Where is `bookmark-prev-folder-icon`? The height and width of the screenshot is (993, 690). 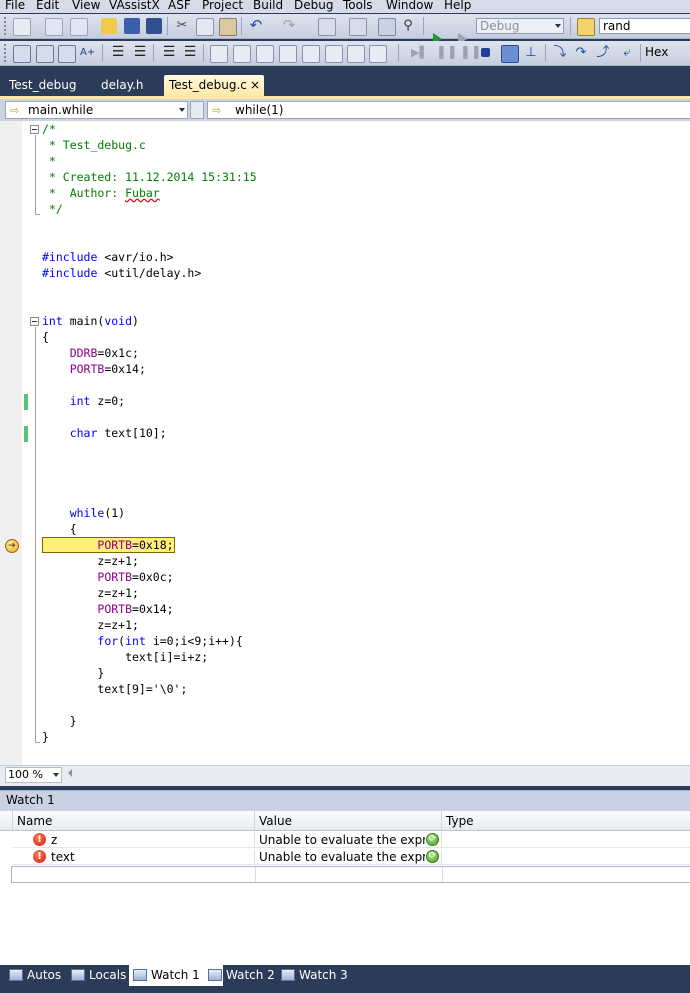 bookmark-prev-folder-icon is located at coordinates (288, 54).